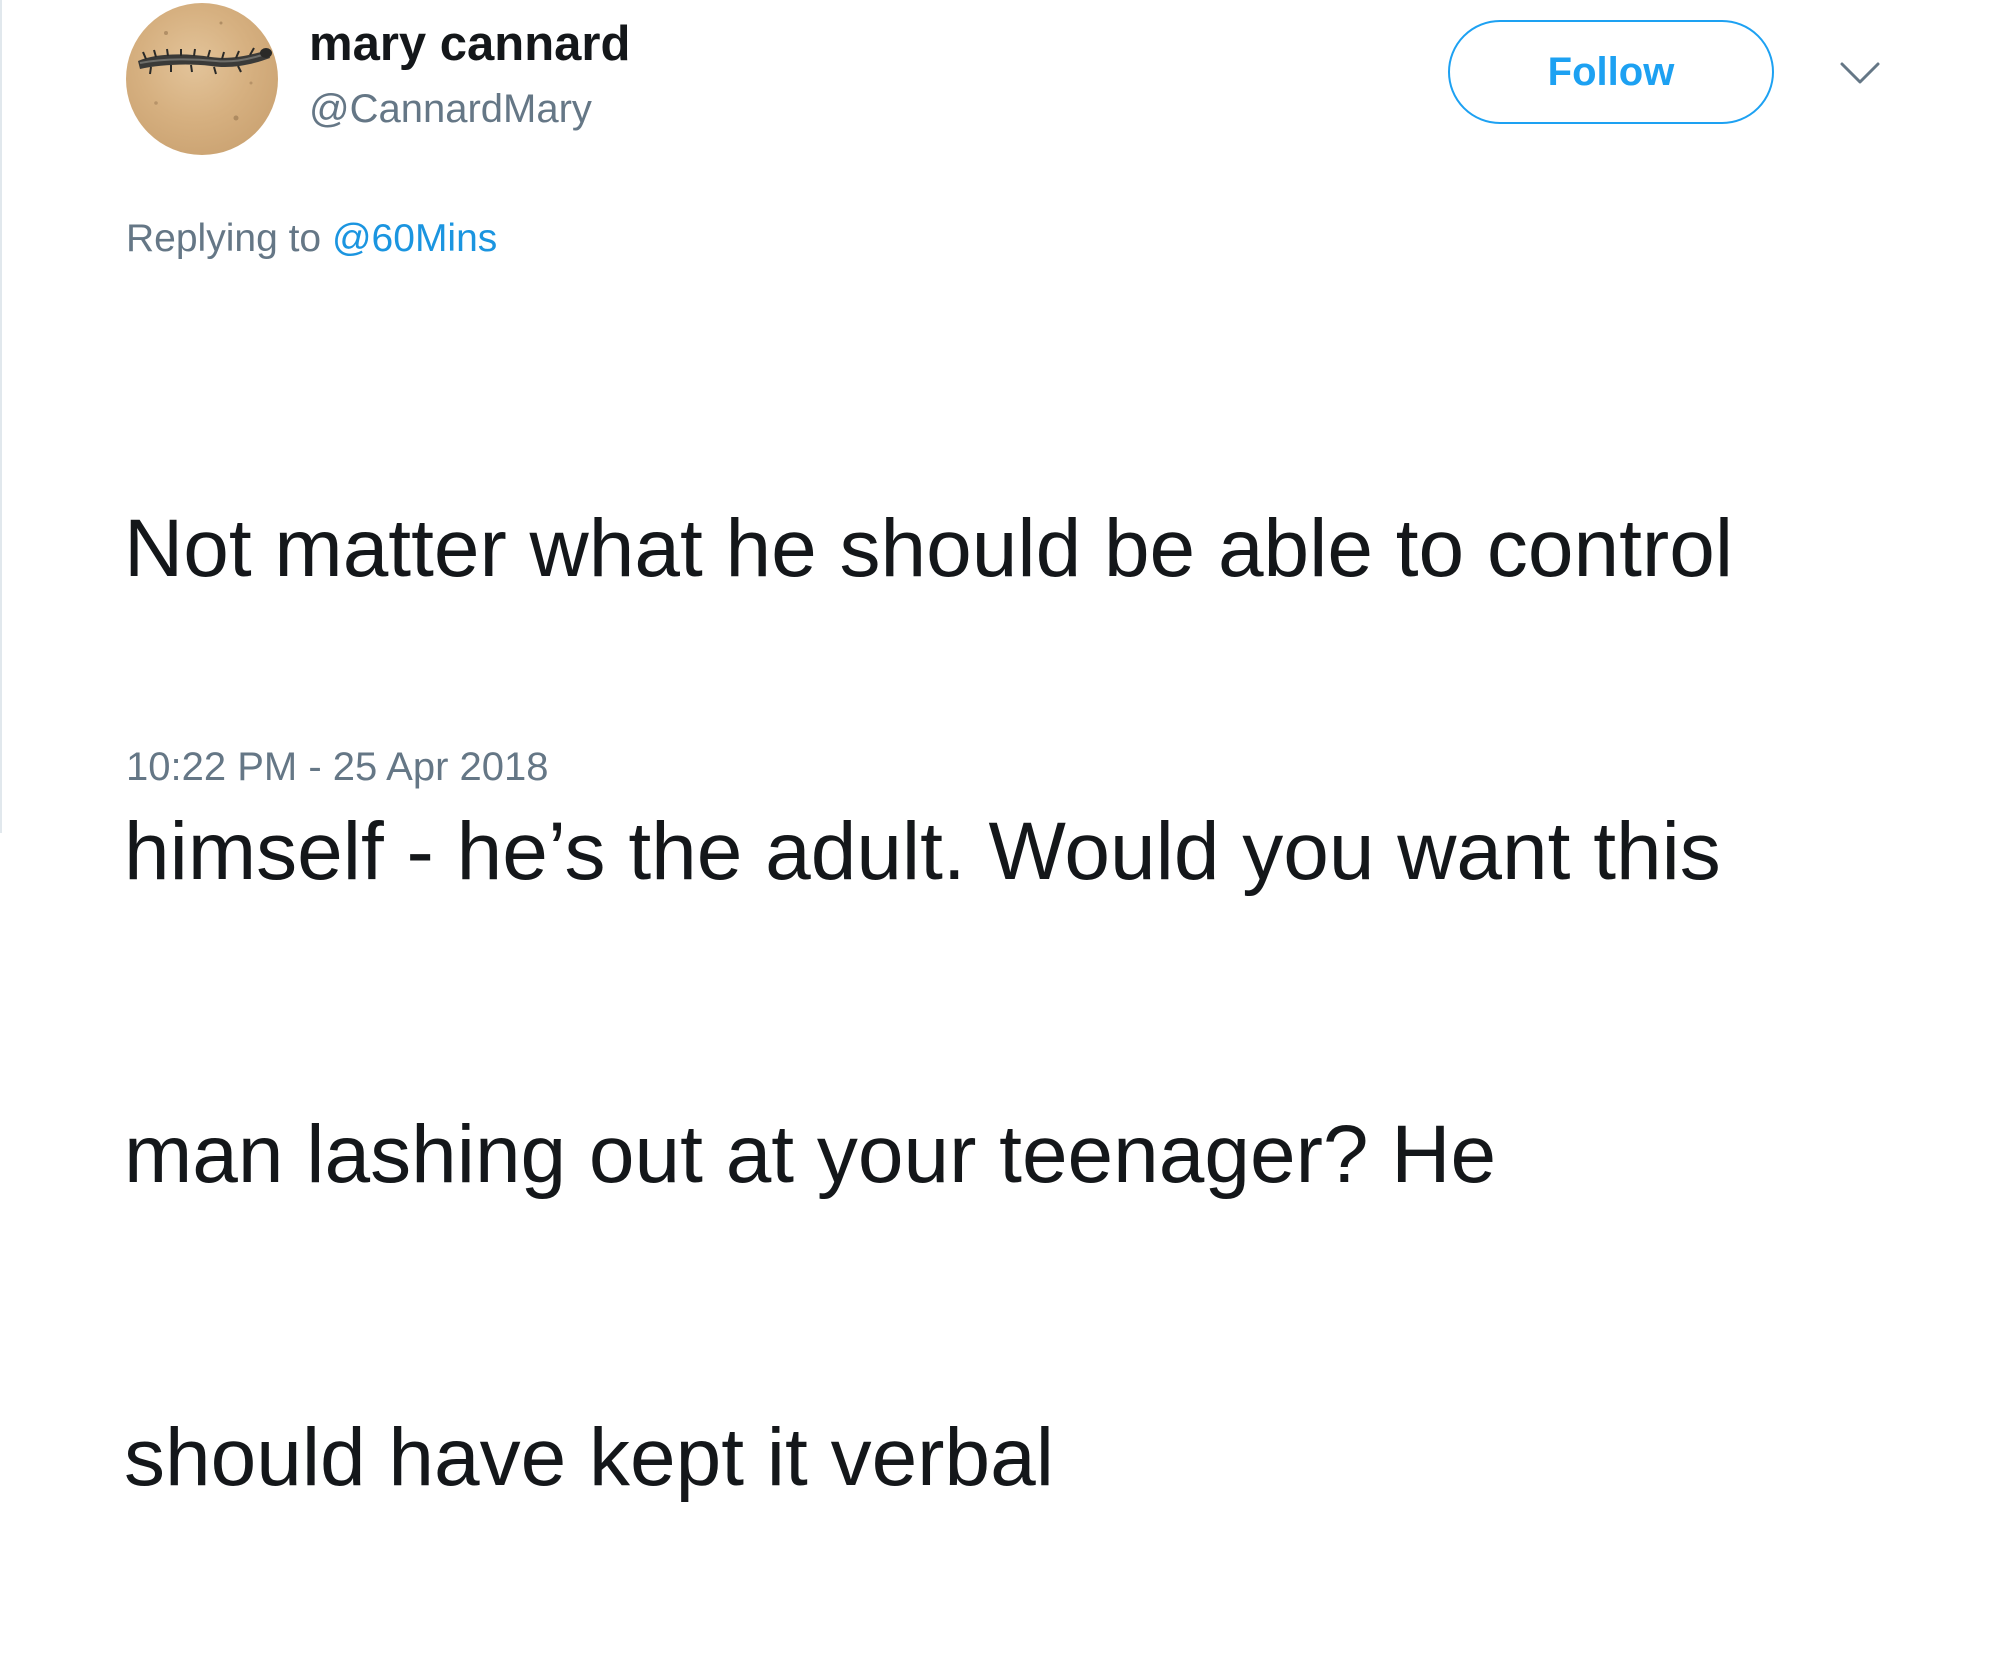 The image size is (2000, 1666). Describe the element at coordinates (450, 109) in the screenshot. I see `screen-name: @CannardMary` at that location.